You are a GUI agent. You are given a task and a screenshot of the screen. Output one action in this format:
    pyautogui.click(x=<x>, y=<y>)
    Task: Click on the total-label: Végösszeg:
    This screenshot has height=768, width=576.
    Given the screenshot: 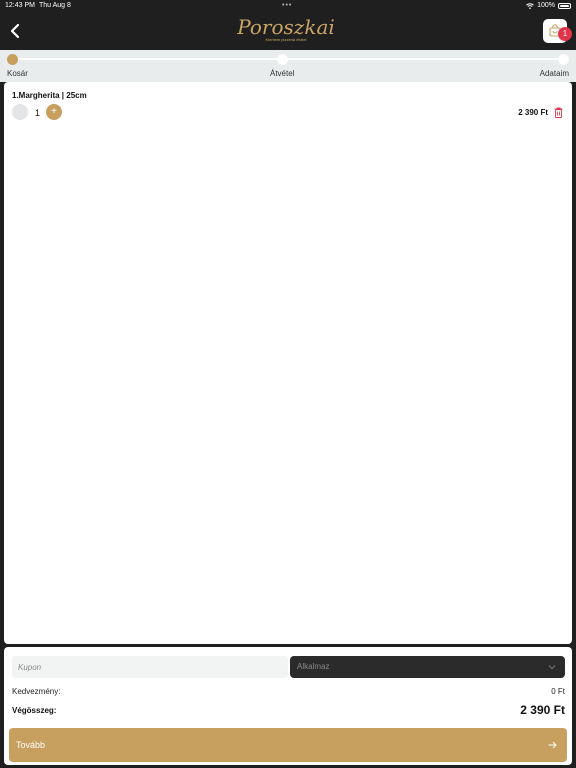 What is the action you would take?
    pyautogui.click(x=34, y=710)
    